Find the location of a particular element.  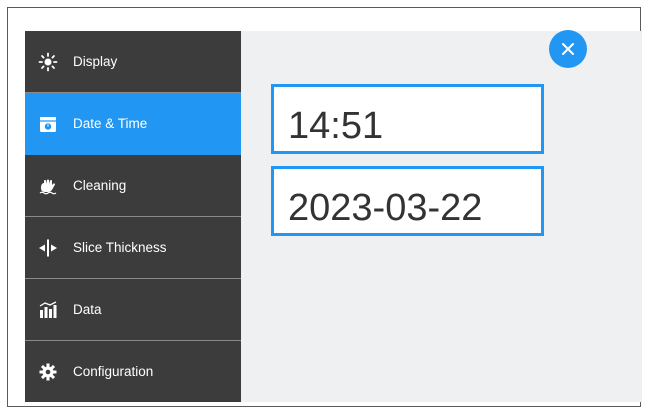

close-button is located at coordinates (568, 49).